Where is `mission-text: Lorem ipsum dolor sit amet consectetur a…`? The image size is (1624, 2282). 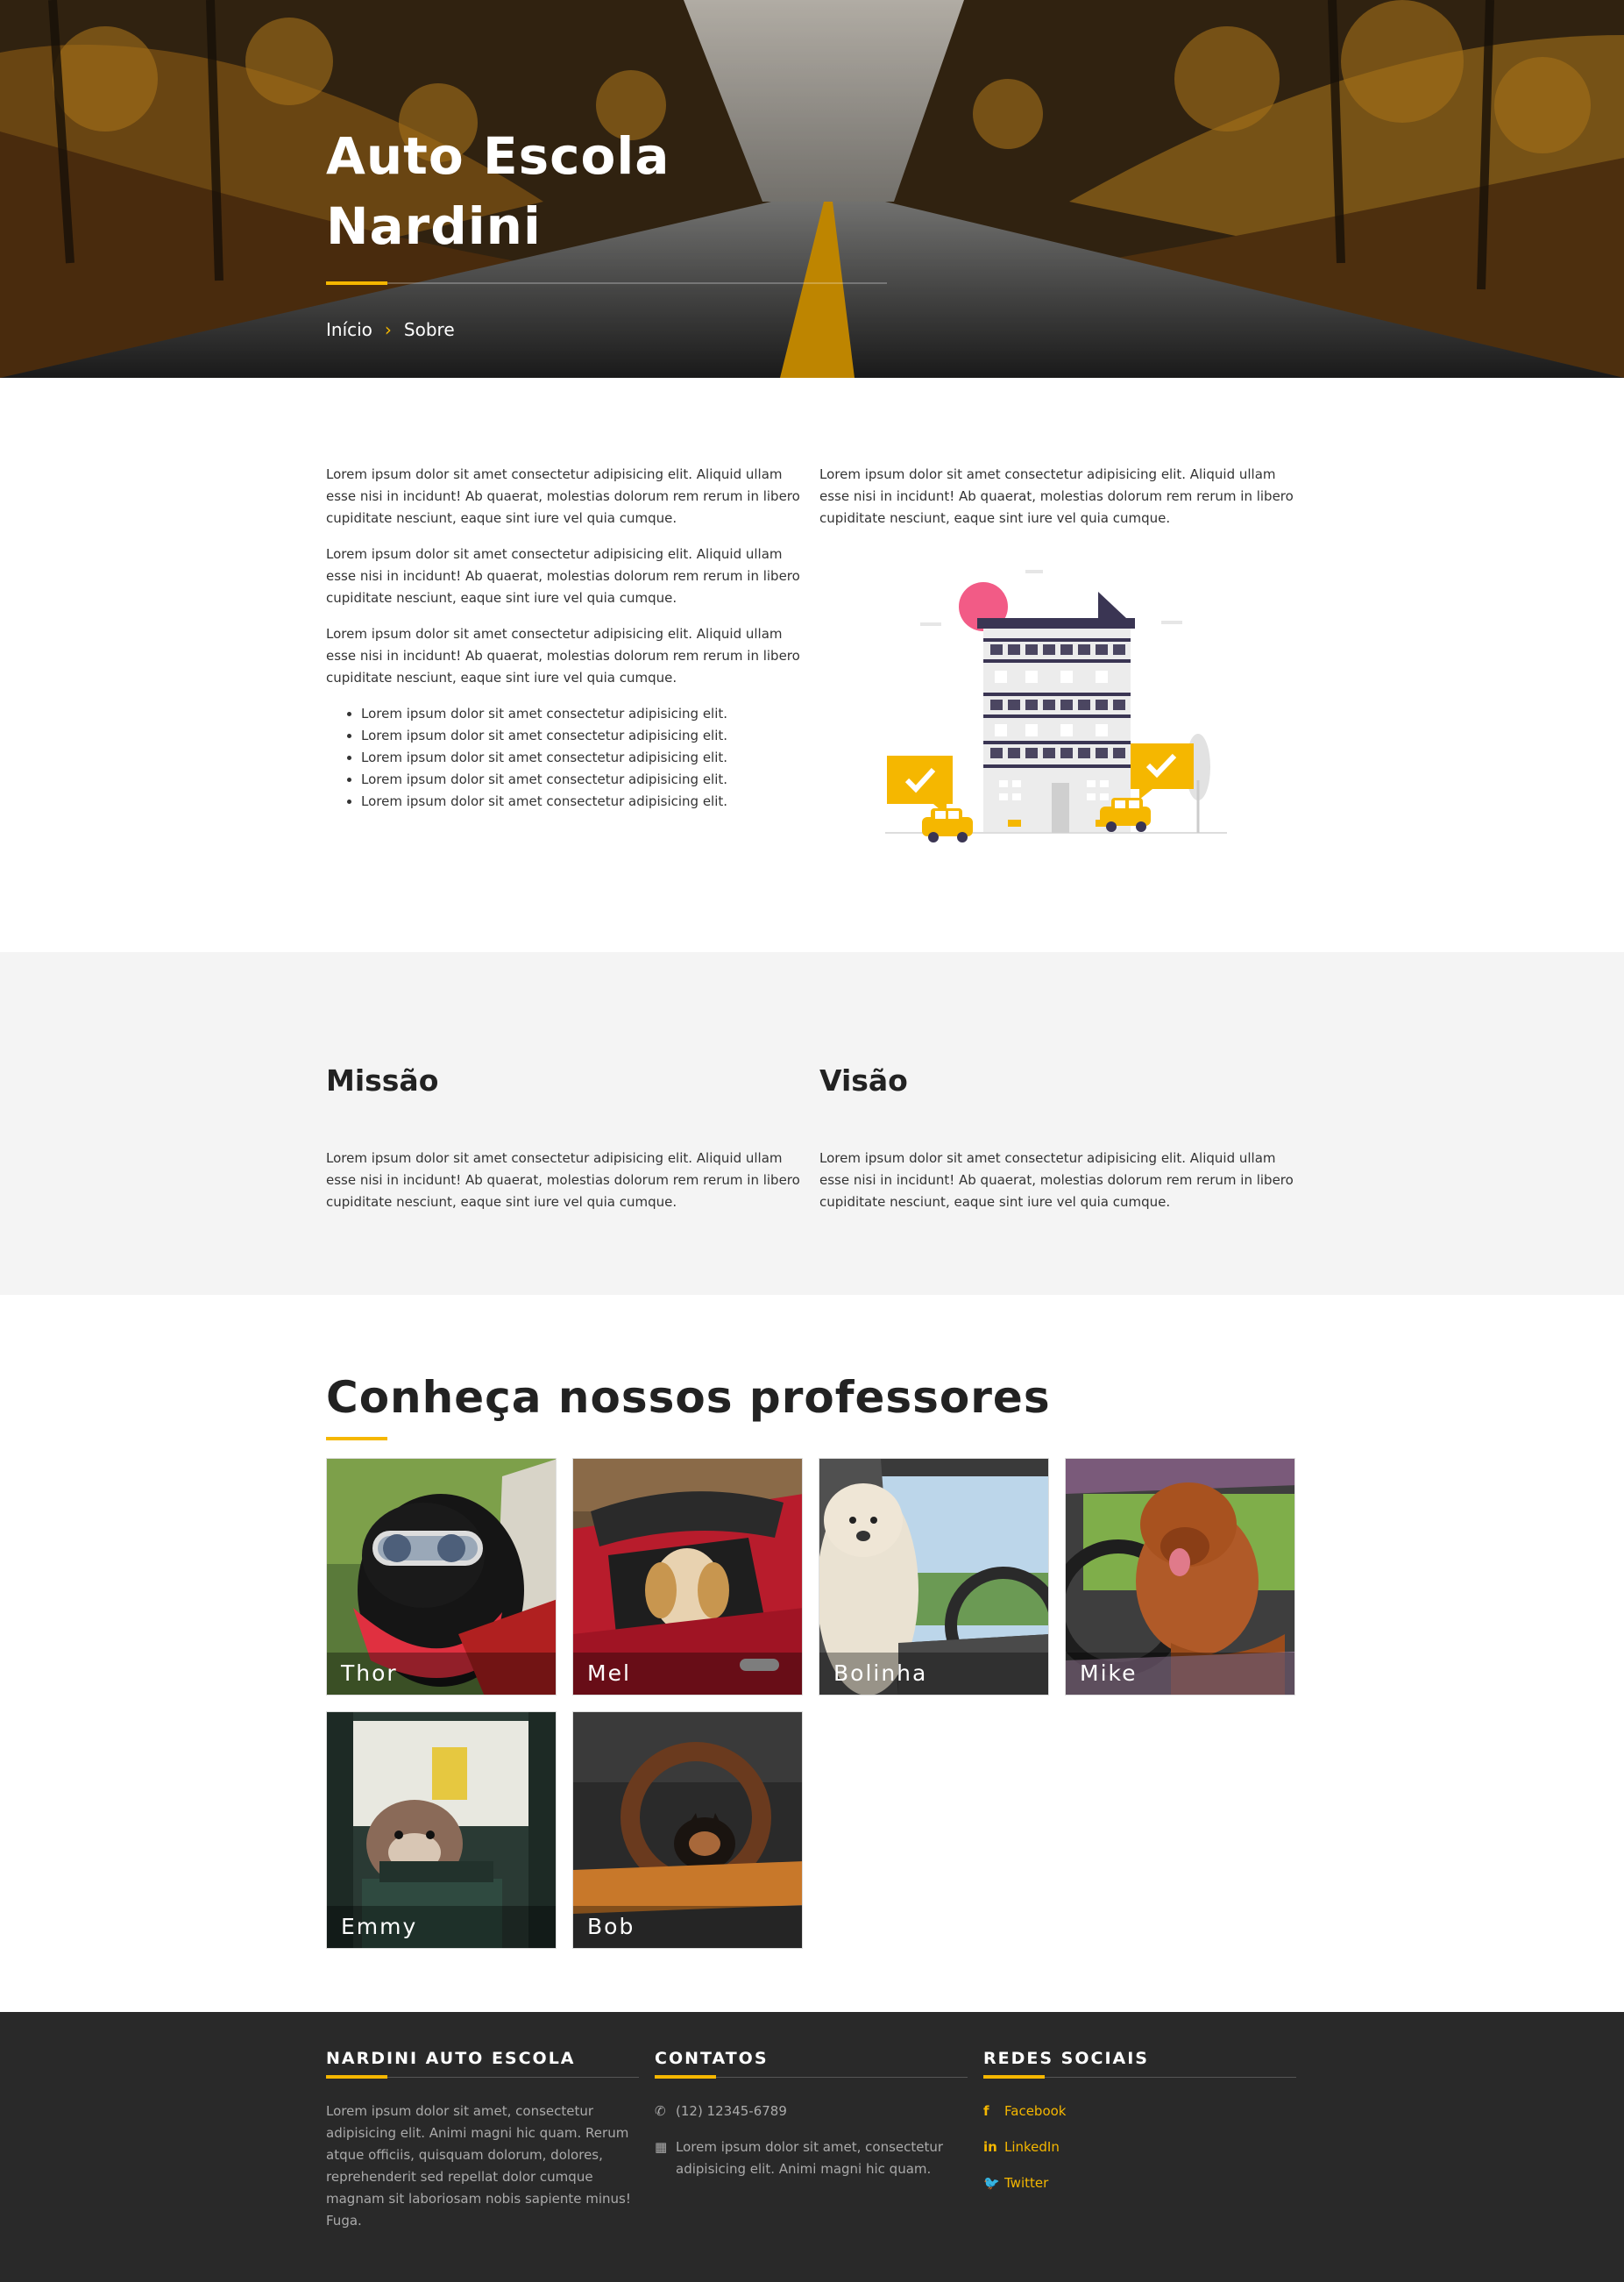
mission-text: Lorem ipsum dolor sit amet consectetur a… is located at coordinates (563, 1180).